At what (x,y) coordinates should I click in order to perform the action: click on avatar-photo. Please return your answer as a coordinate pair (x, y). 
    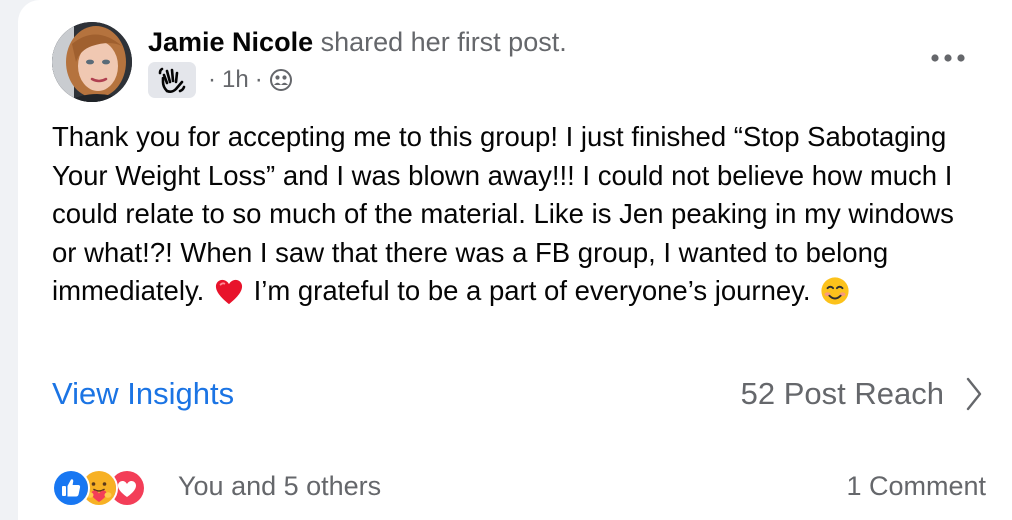
    Looking at the image, I should click on (92, 62).